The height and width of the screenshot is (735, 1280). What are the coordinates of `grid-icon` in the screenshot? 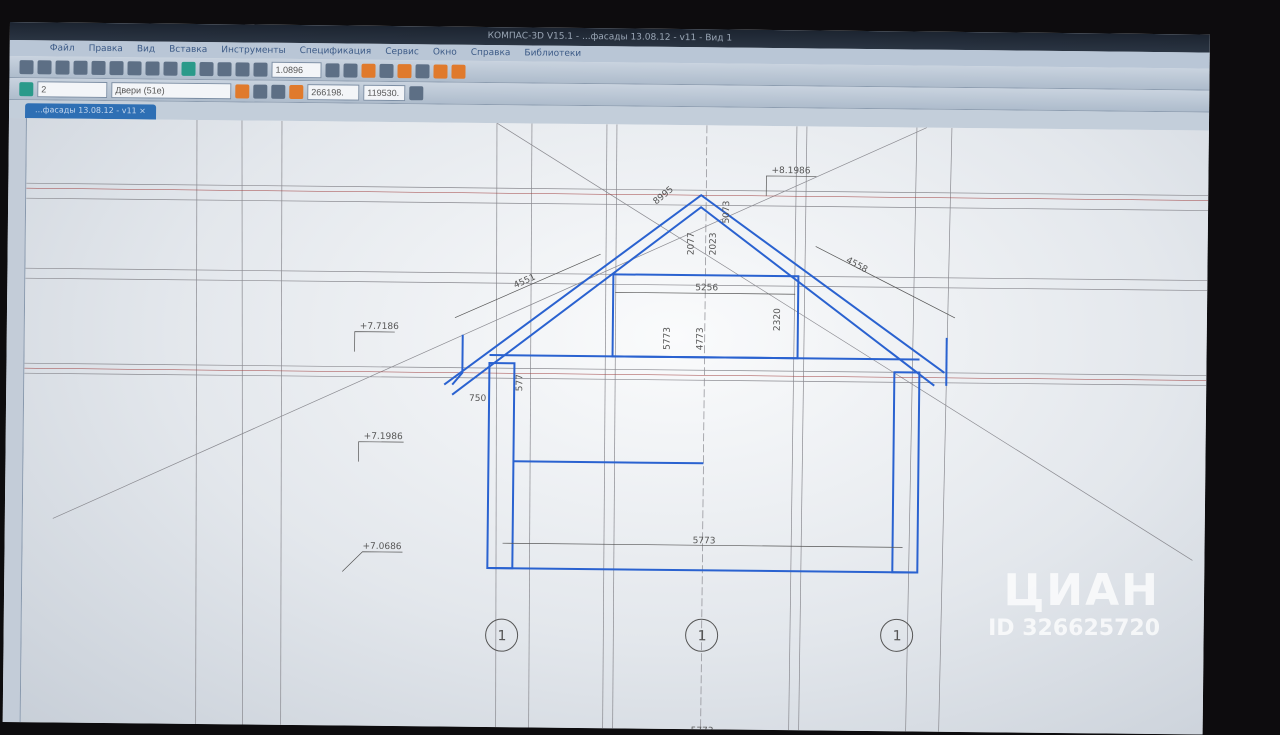 It's located at (260, 91).